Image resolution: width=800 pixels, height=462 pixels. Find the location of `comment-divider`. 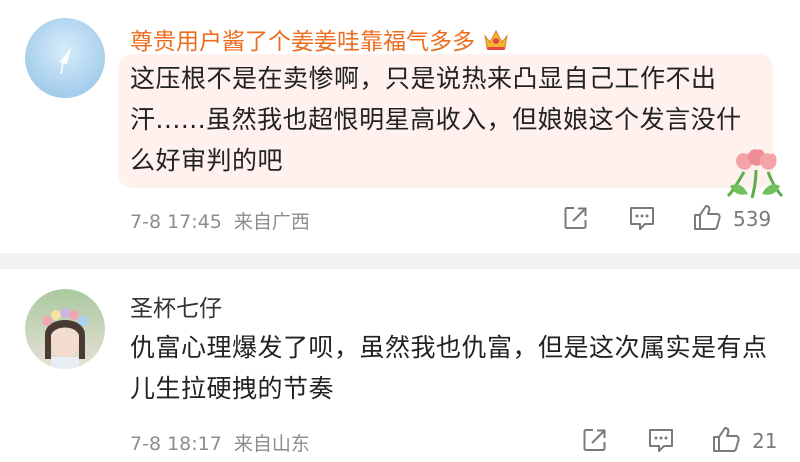

comment-divider is located at coordinates (400, 261).